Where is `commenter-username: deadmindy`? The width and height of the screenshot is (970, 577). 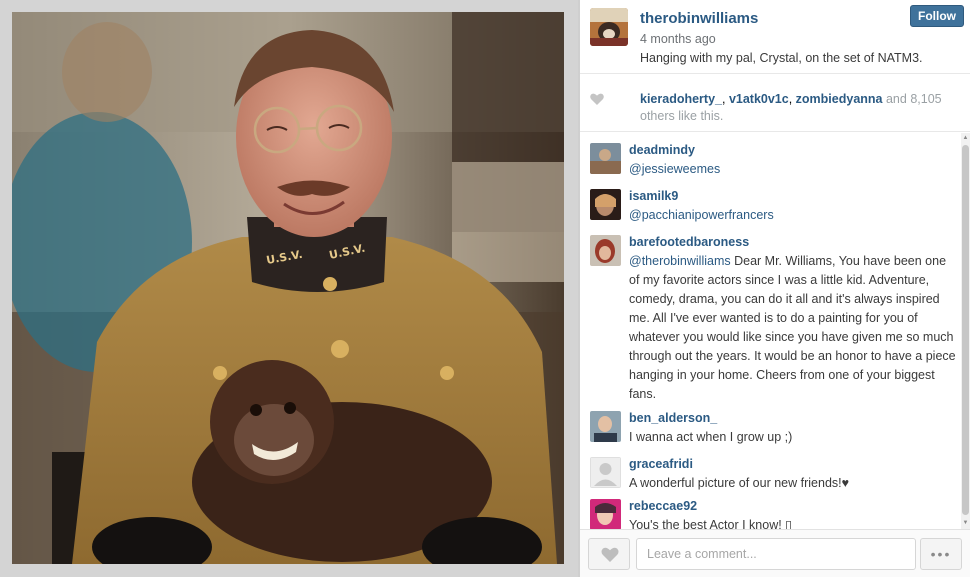 commenter-username: deadmindy is located at coordinates (792, 150).